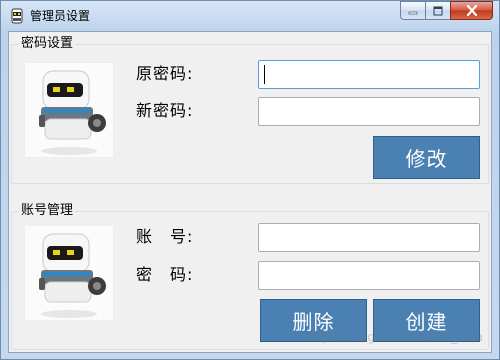  Describe the element at coordinates (165, 73) in the screenshot. I see `old-password-label: 原密码:` at that location.